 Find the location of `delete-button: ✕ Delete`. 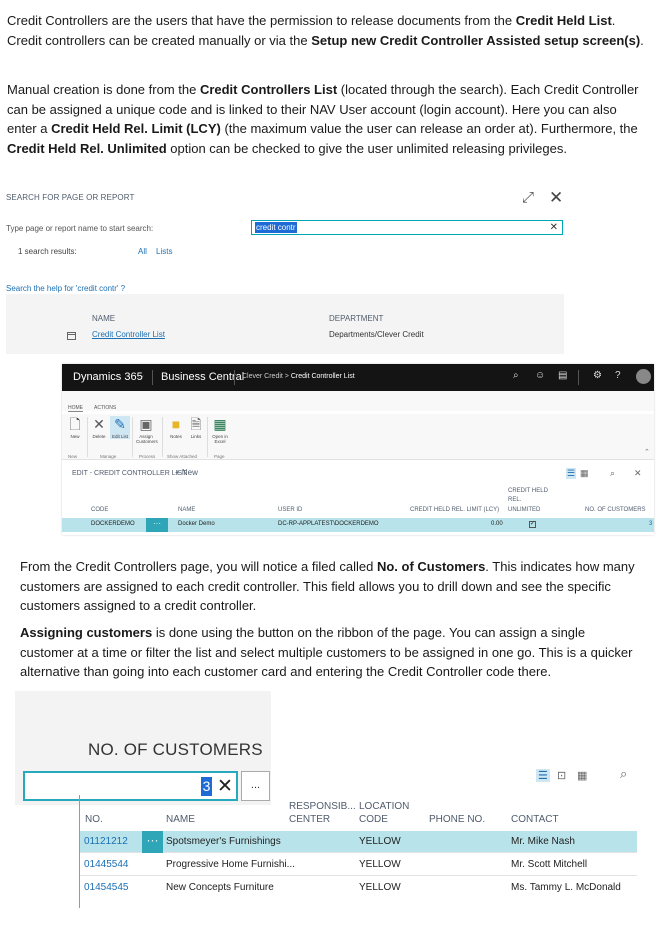

delete-button: ✕ Delete is located at coordinates (99, 427).